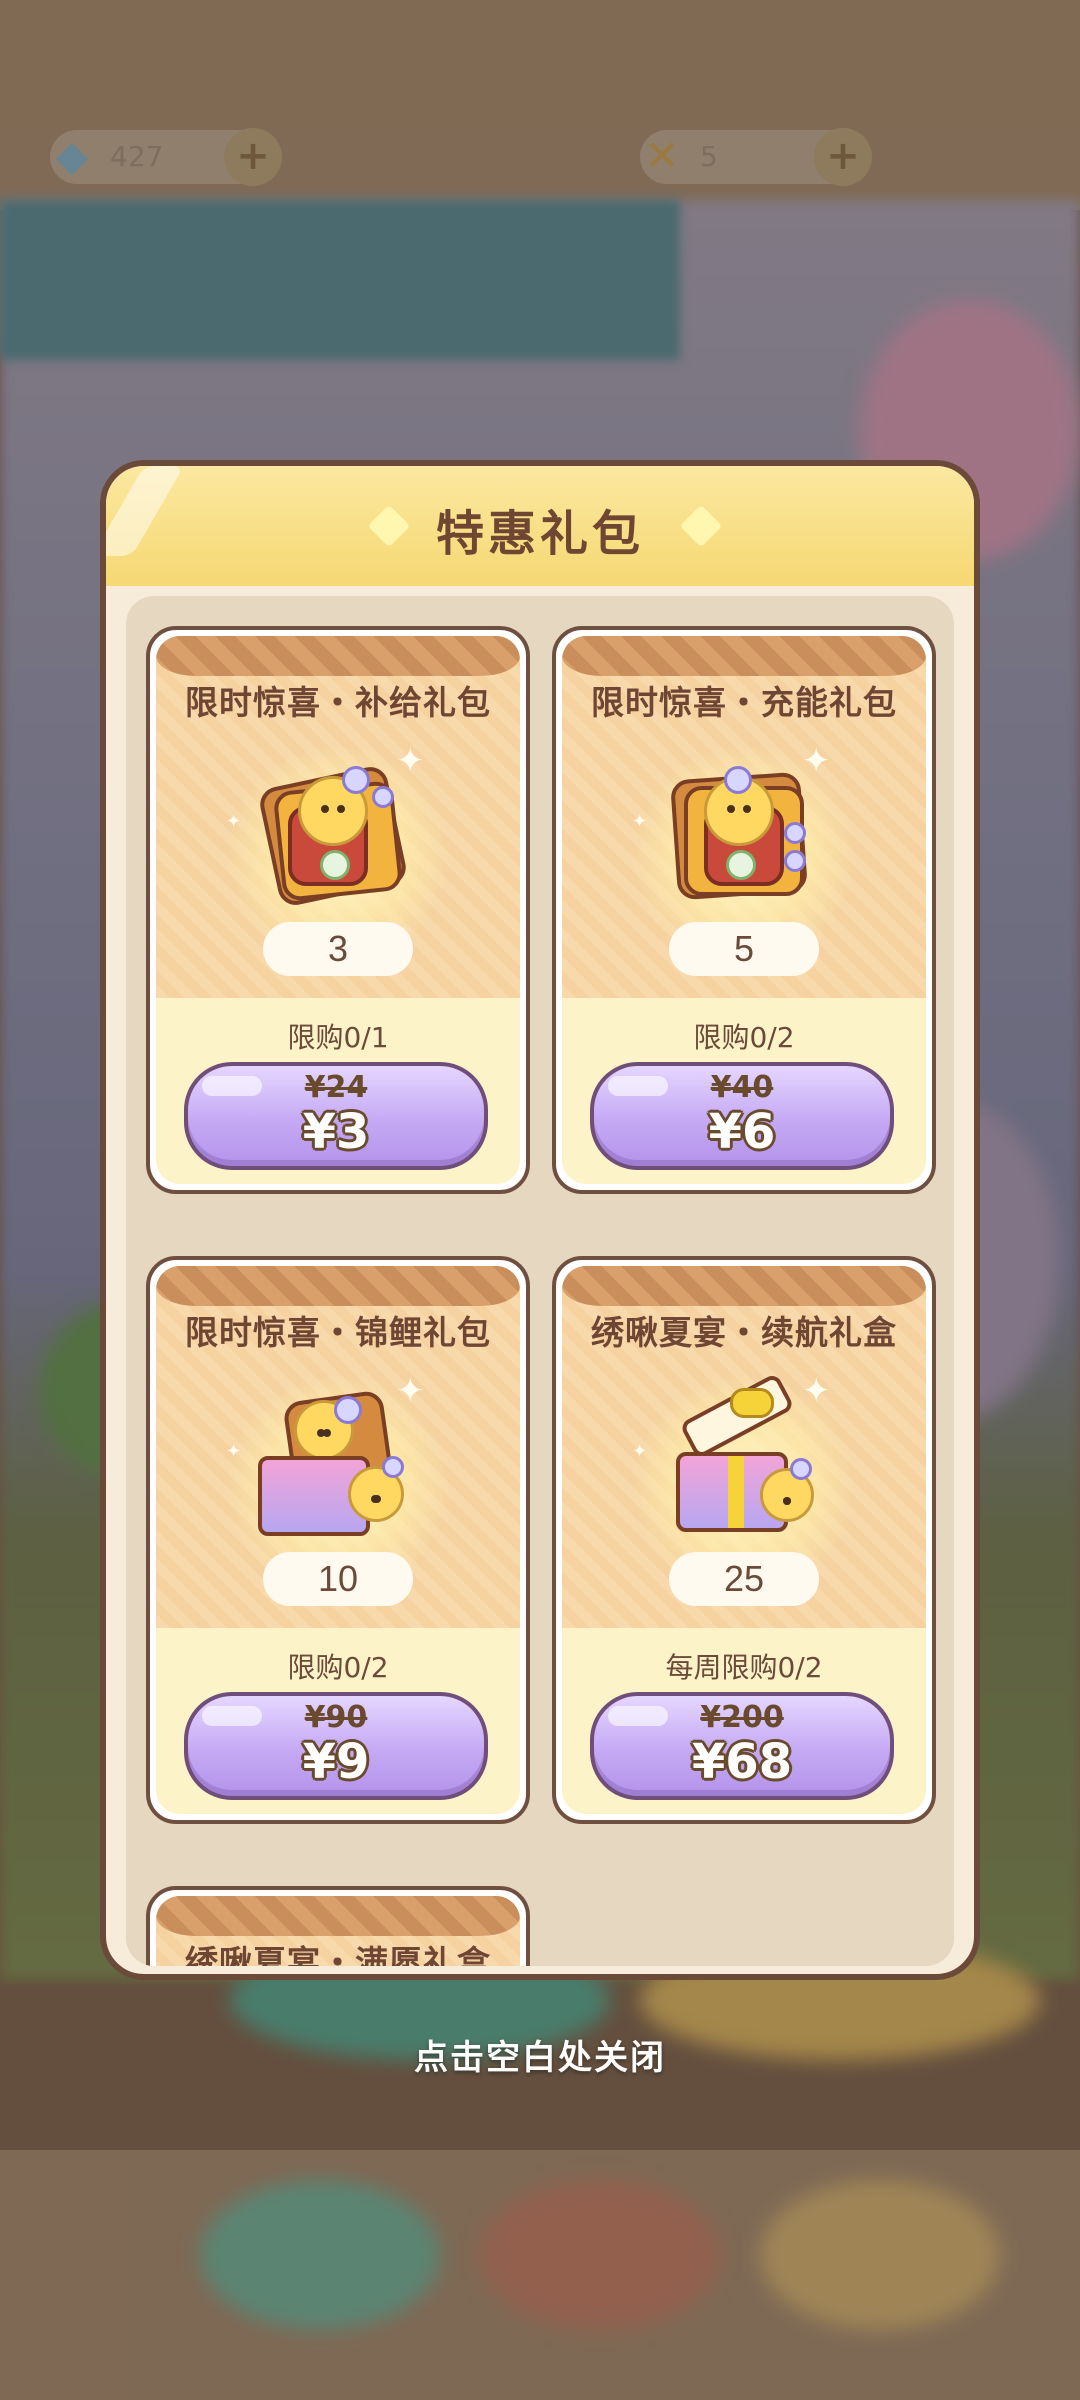  I want to click on item-quantity: 10, so click(338, 1579).